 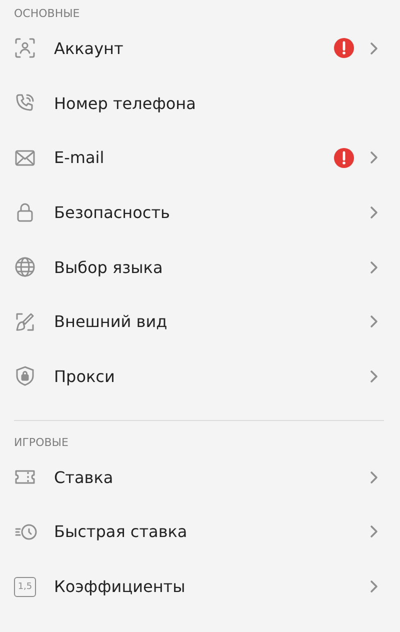 I want to click on item-label: Внешний вид, so click(x=111, y=322).